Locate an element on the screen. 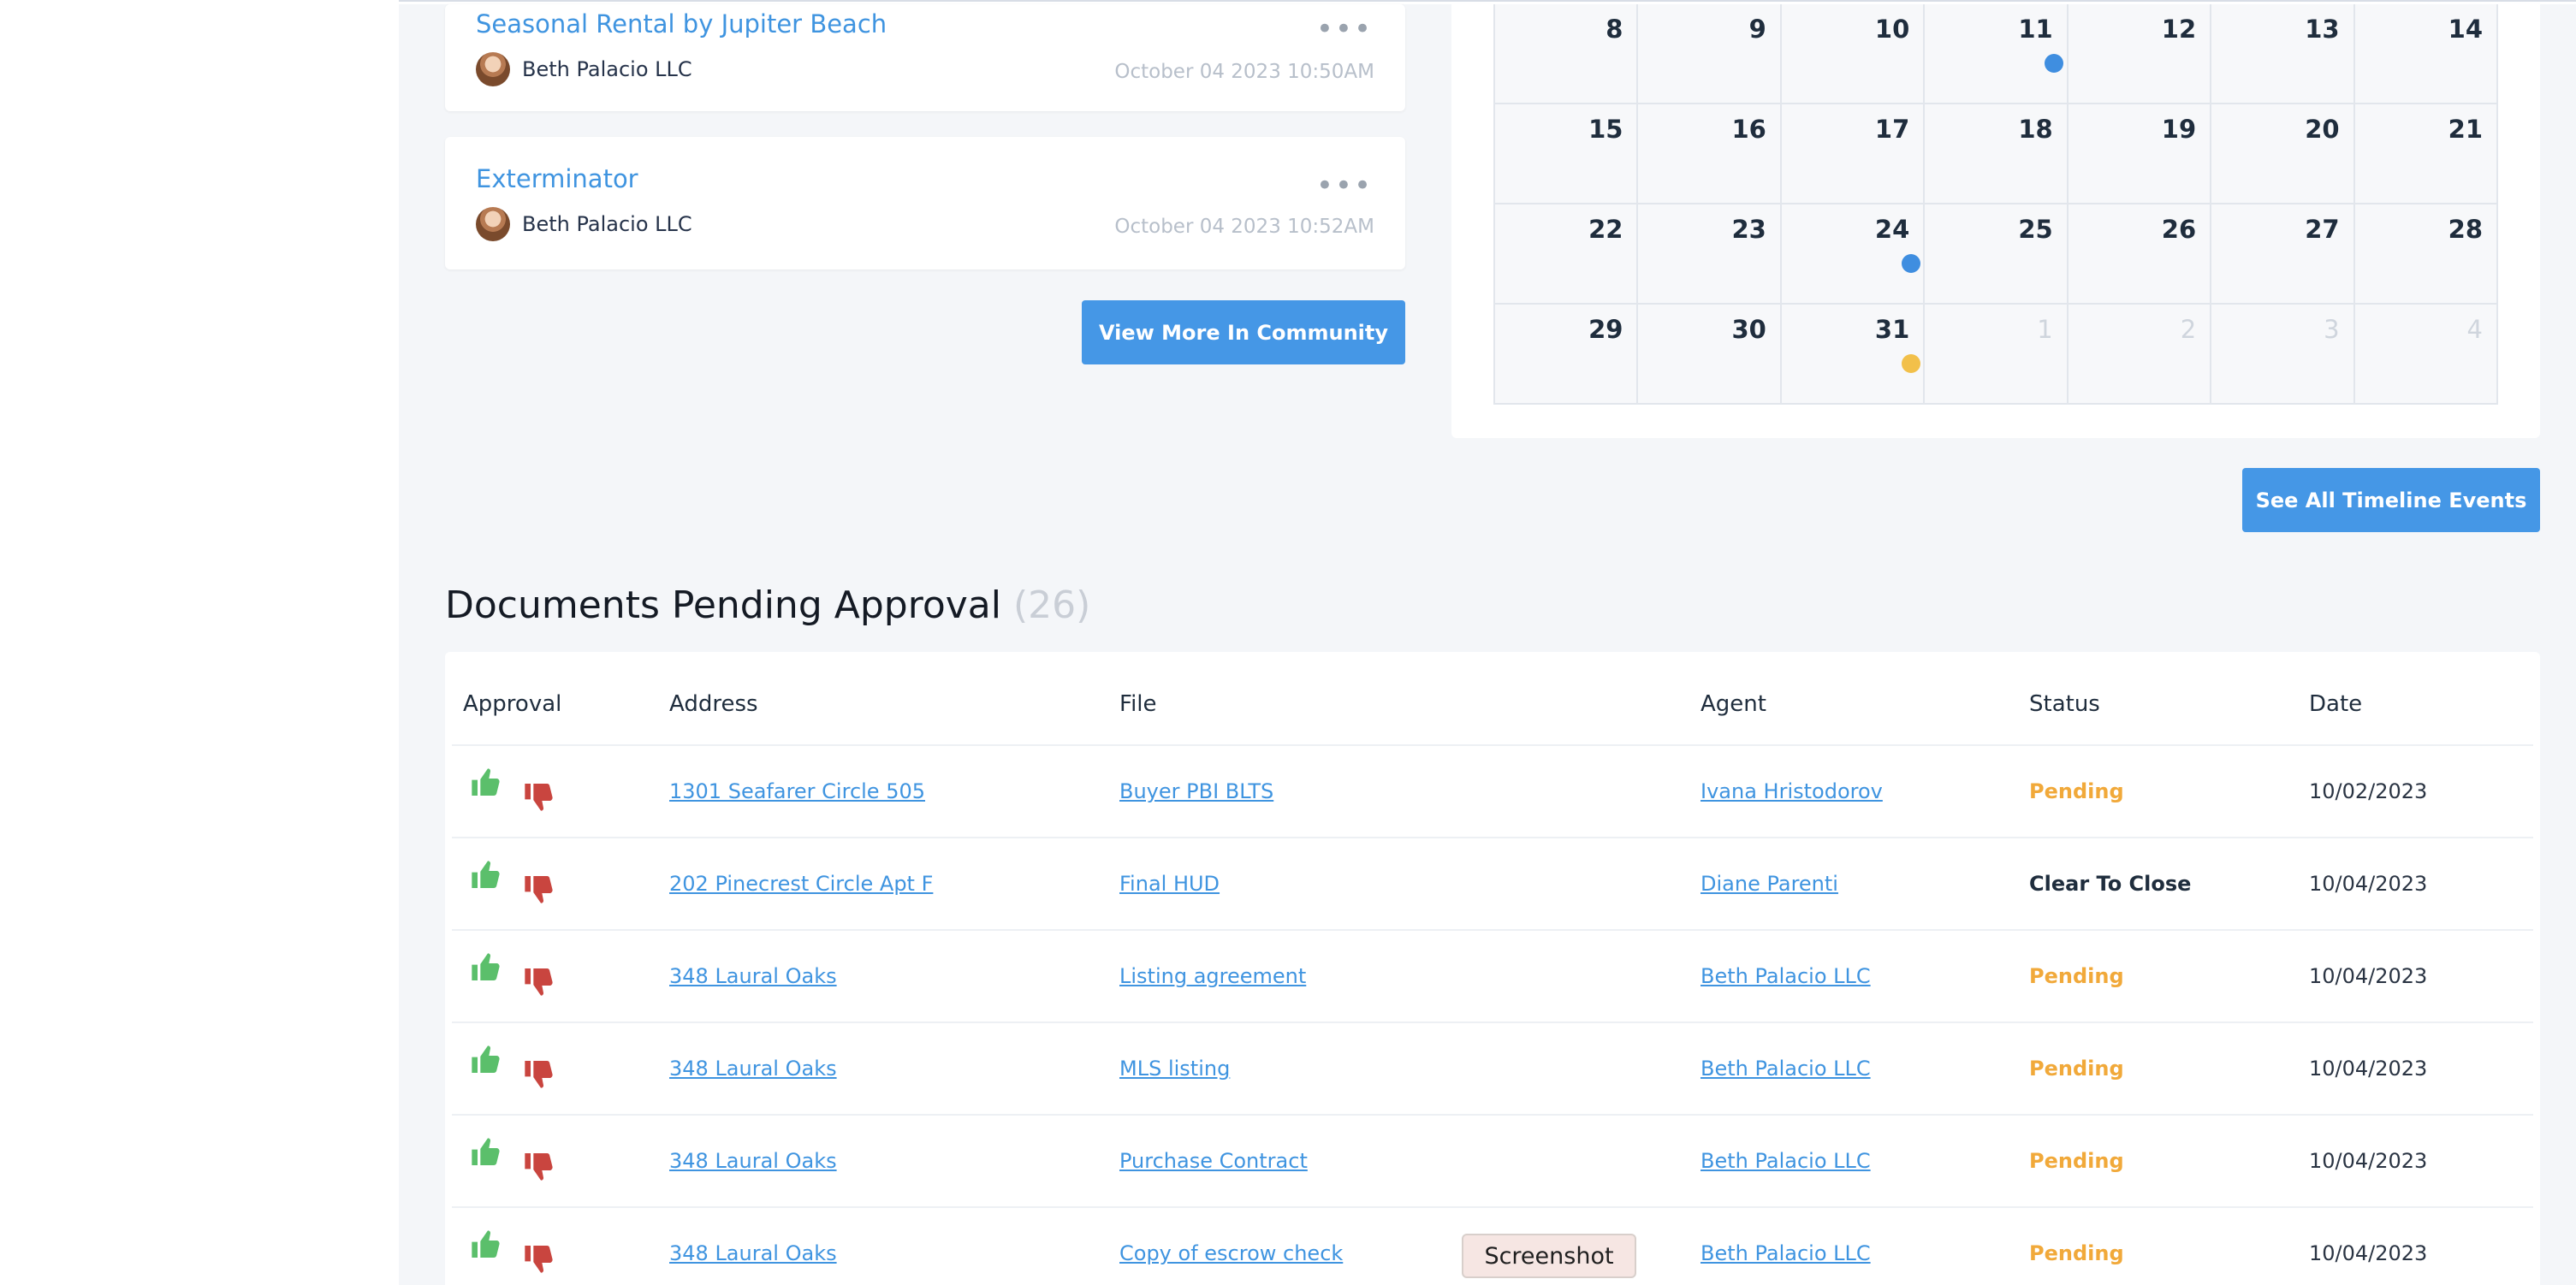  calendar-day: 31 is located at coordinates (1853, 355).